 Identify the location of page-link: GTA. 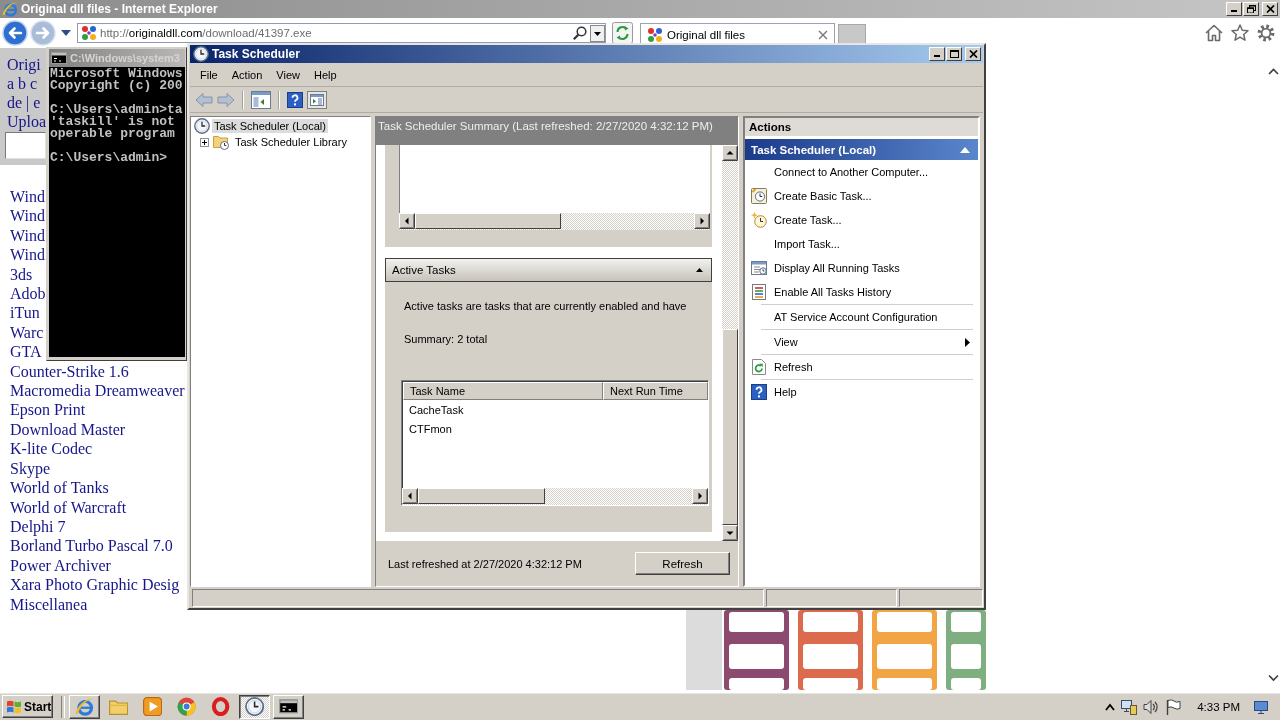
(26, 352).